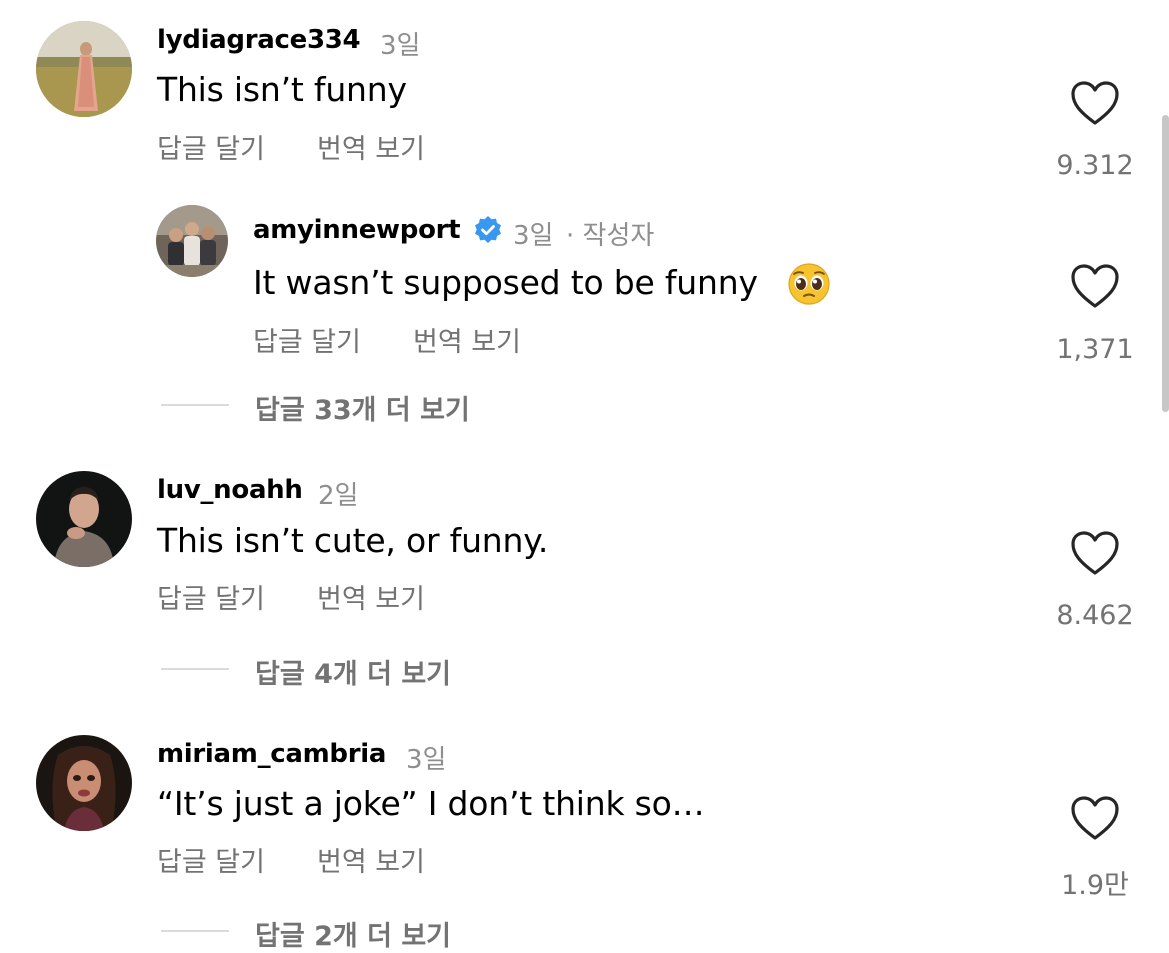 This screenshot has height=953, width=1169. I want to click on like-count: 9.312, so click(1095, 165).